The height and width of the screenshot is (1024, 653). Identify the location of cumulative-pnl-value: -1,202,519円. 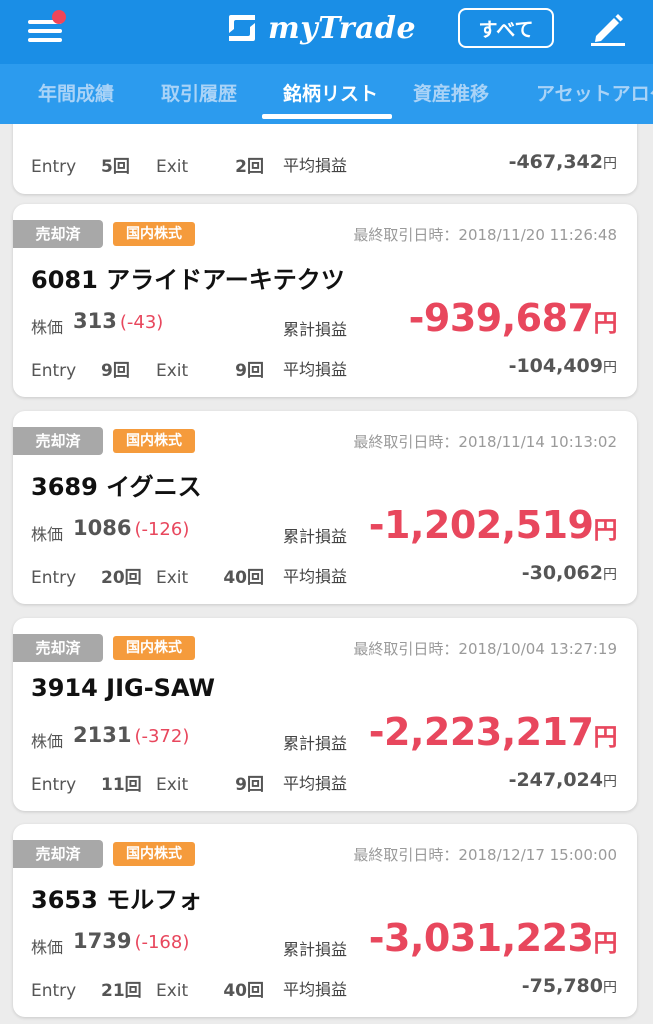
(493, 525).